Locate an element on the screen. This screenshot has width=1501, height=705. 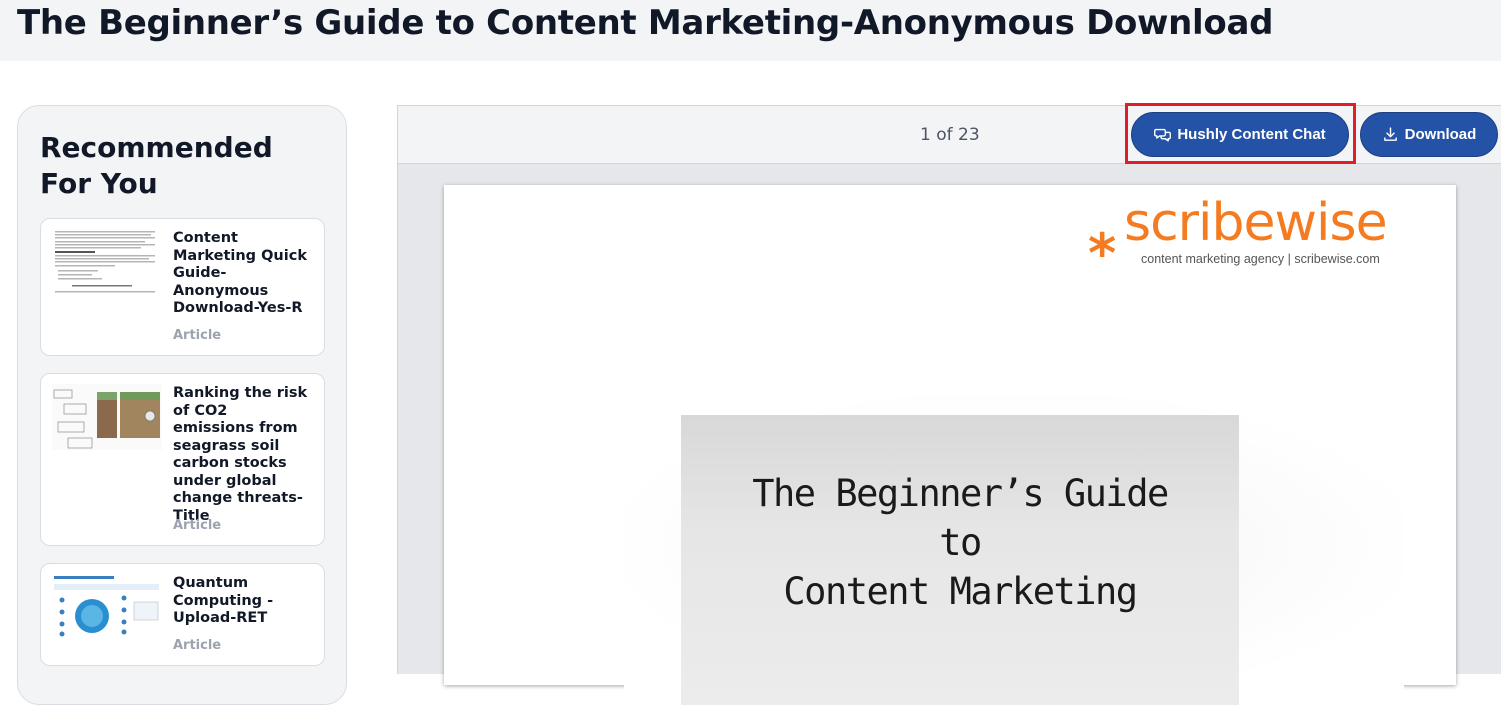
logo-wordmark: scribewise is located at coordinates (1256, 223).